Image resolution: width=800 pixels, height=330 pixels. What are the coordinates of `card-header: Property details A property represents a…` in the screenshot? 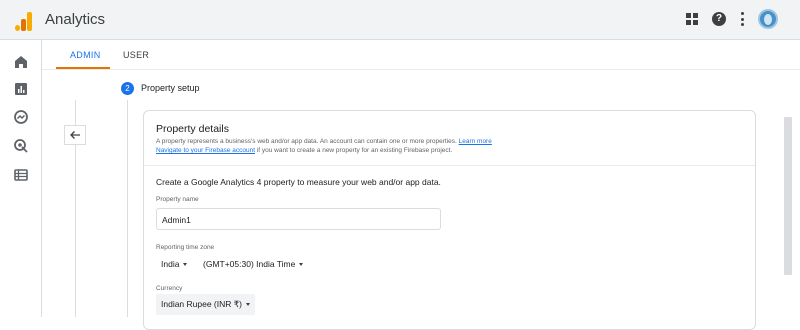 It's located at (449, 138).